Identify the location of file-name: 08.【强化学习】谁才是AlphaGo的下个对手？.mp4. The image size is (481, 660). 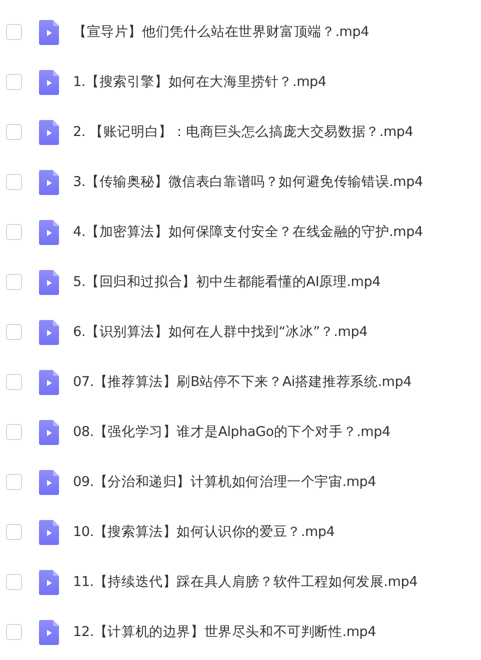
(231, 432).